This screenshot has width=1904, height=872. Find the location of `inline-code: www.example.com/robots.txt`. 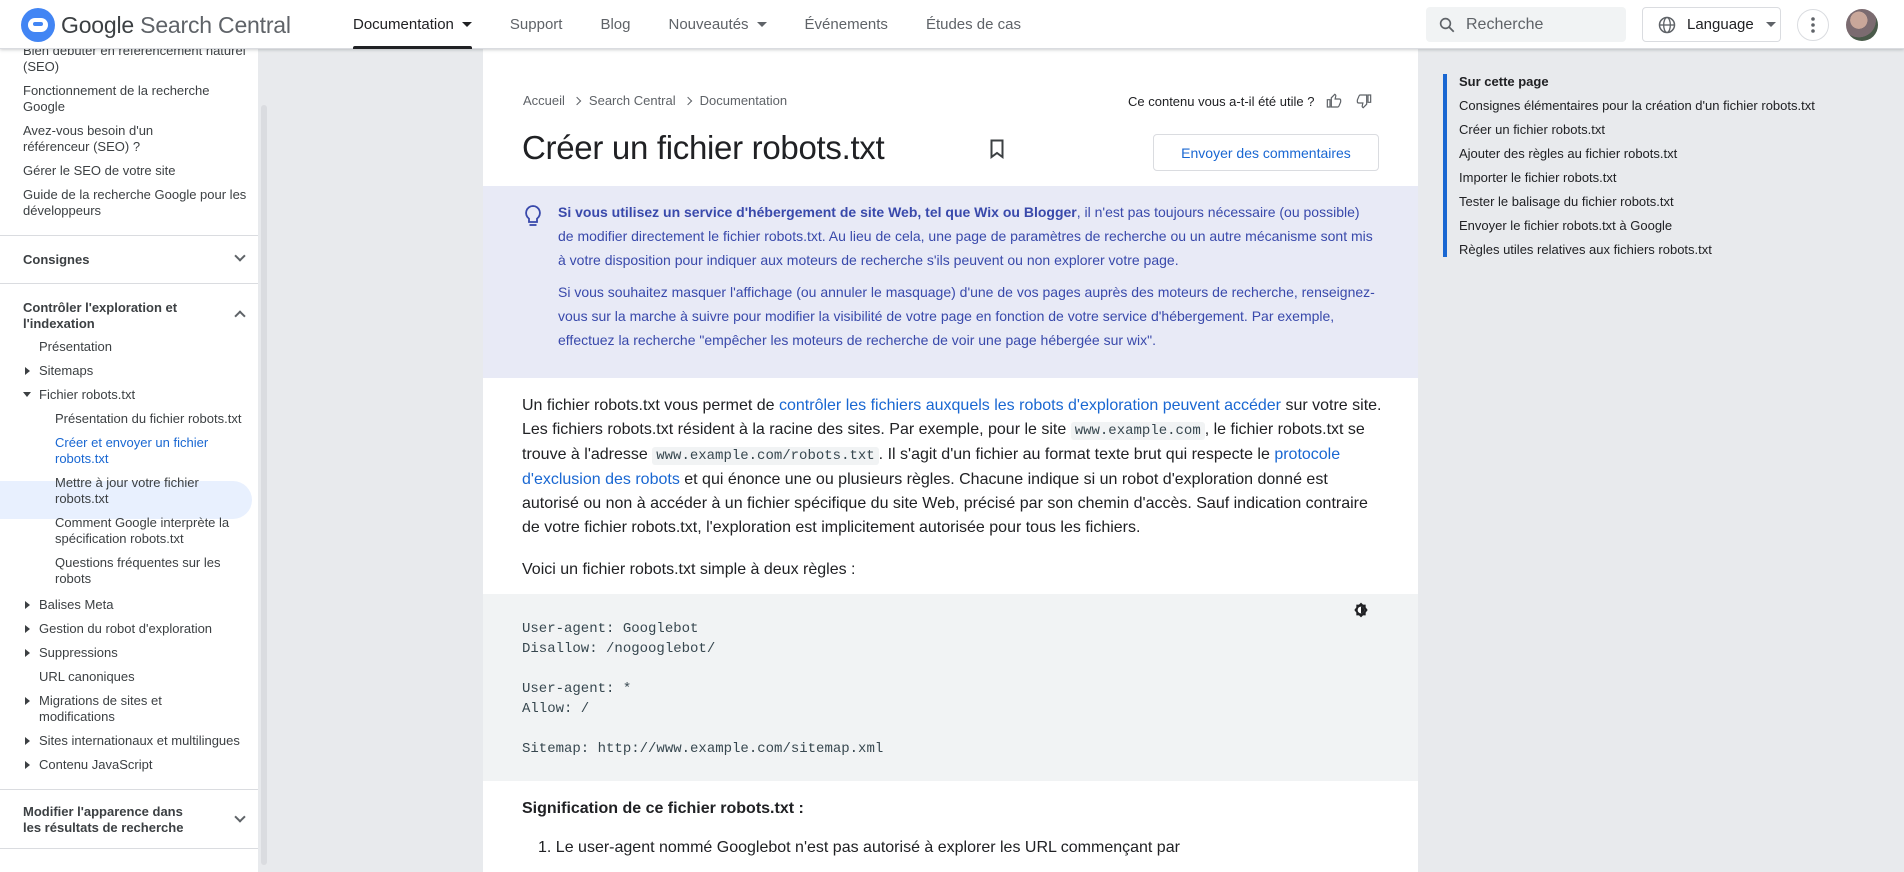

inline-code: www.example.com/robots.txt is located at coordinates (765, 456).